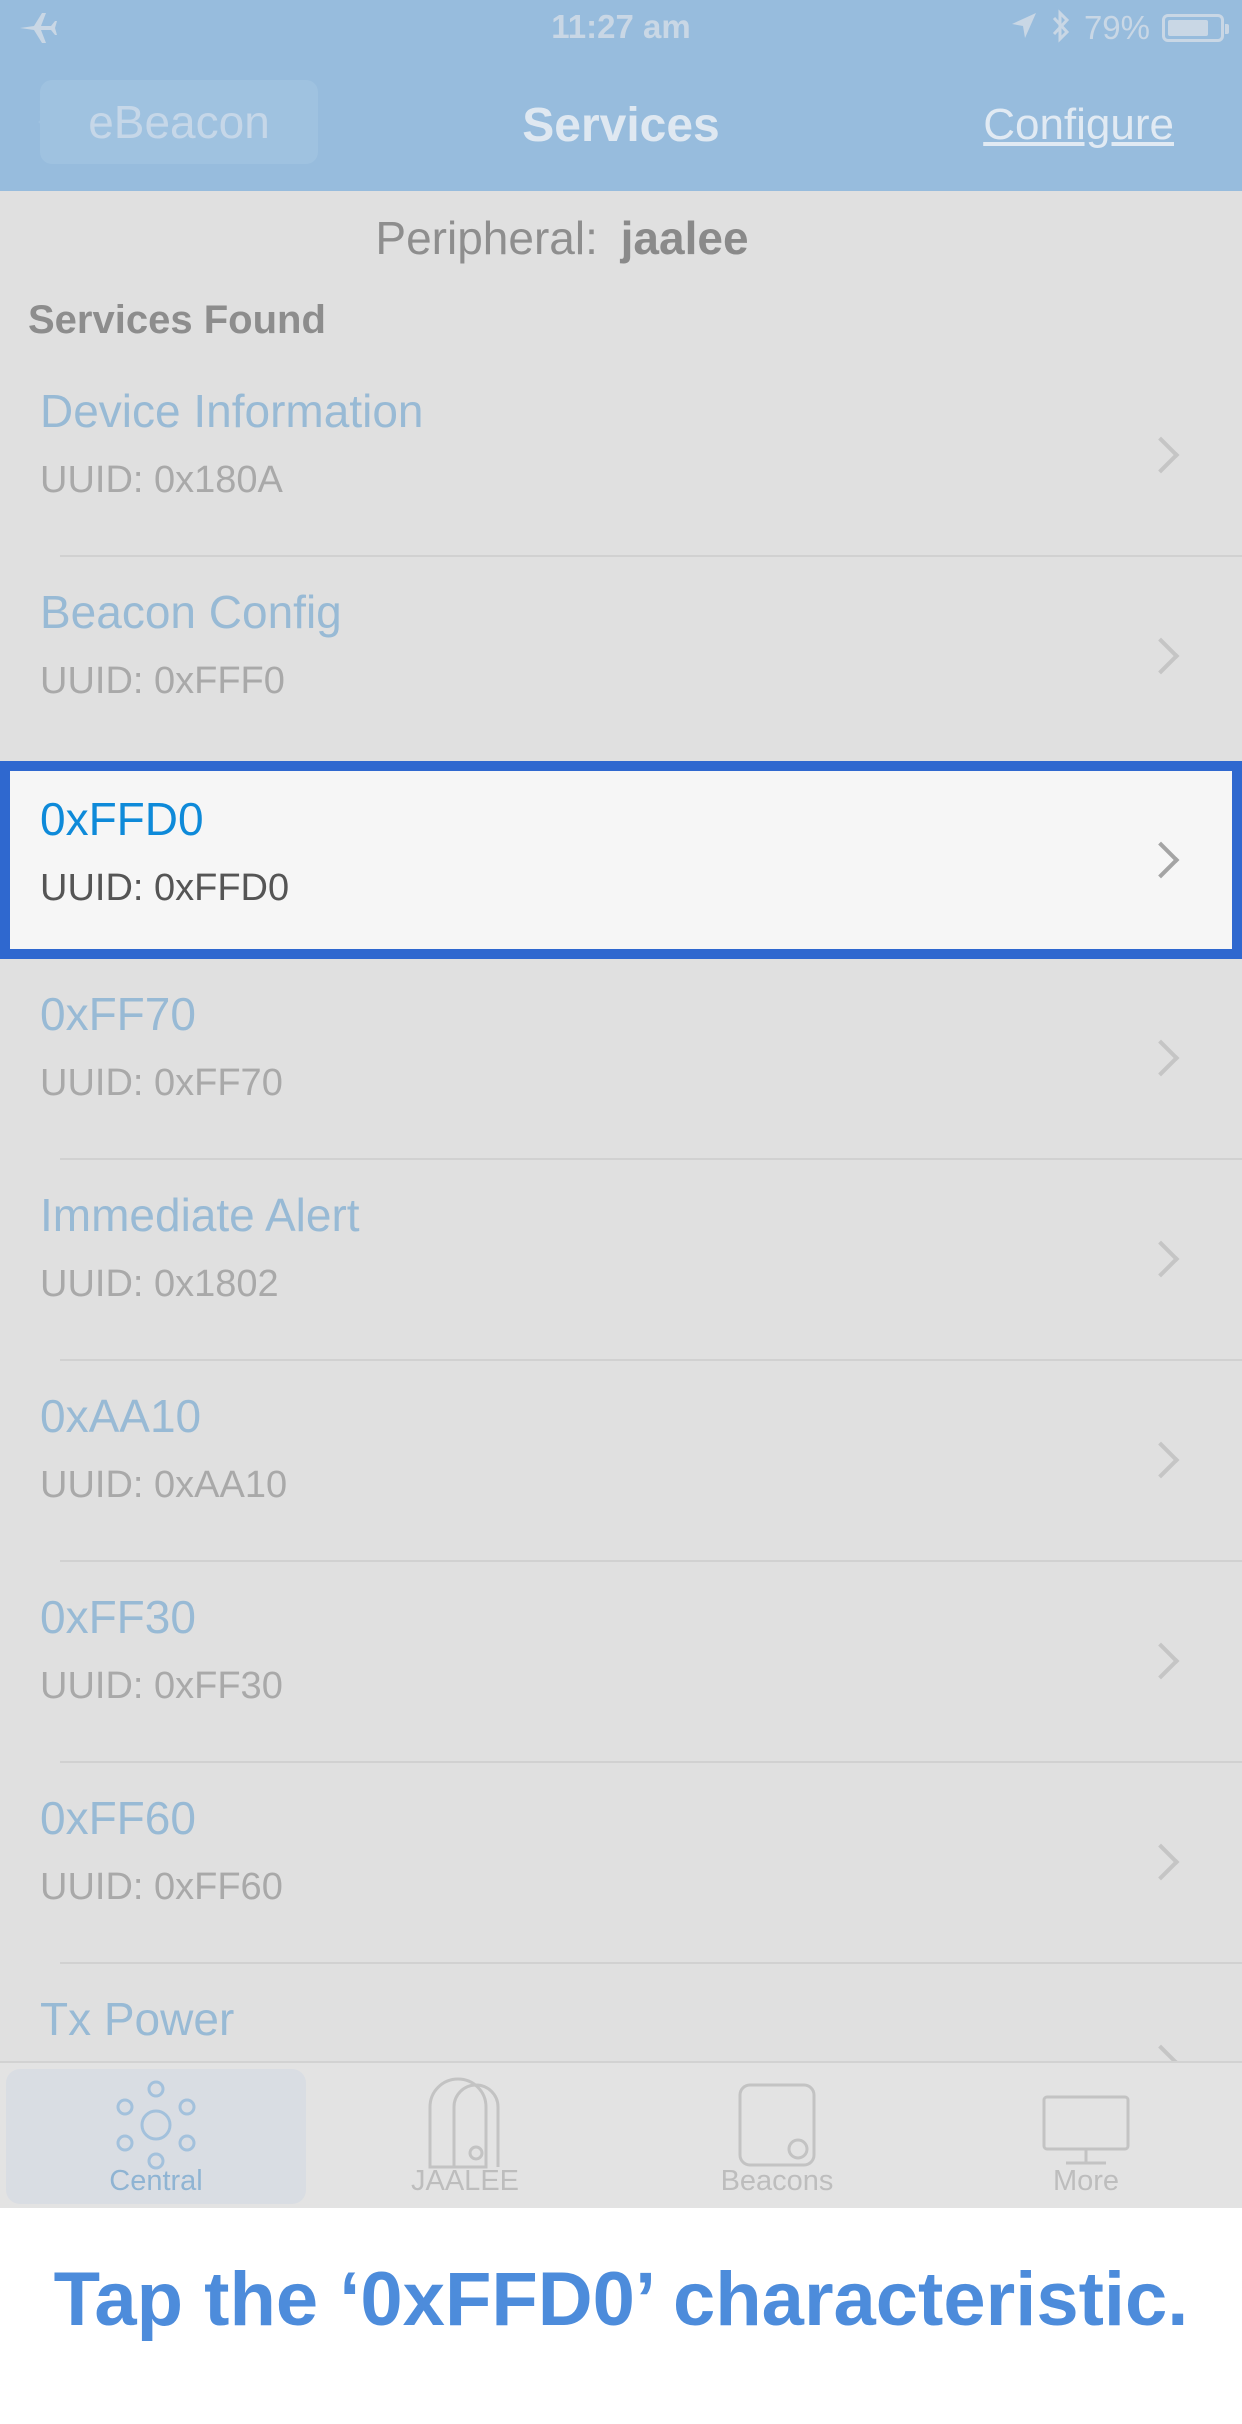  I want to click on service-row-device-information: Device Information UUID: 0x180A, so click(621, 456).